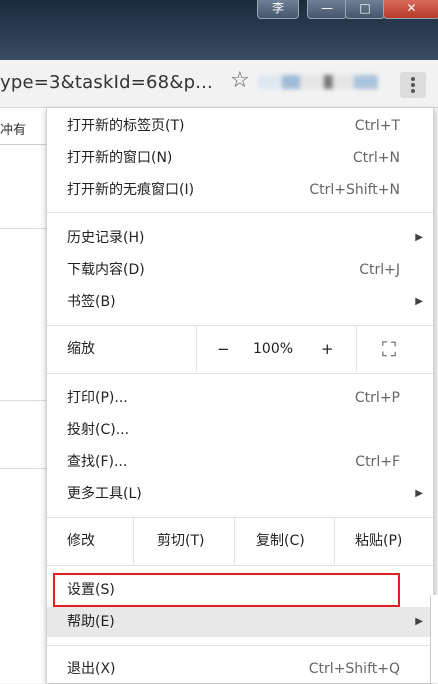 The image size is (438, 684). Describe the element at coordinates (376, 158) in the screenshot. I see `shortcut-label: Ctrl+N` at that location.